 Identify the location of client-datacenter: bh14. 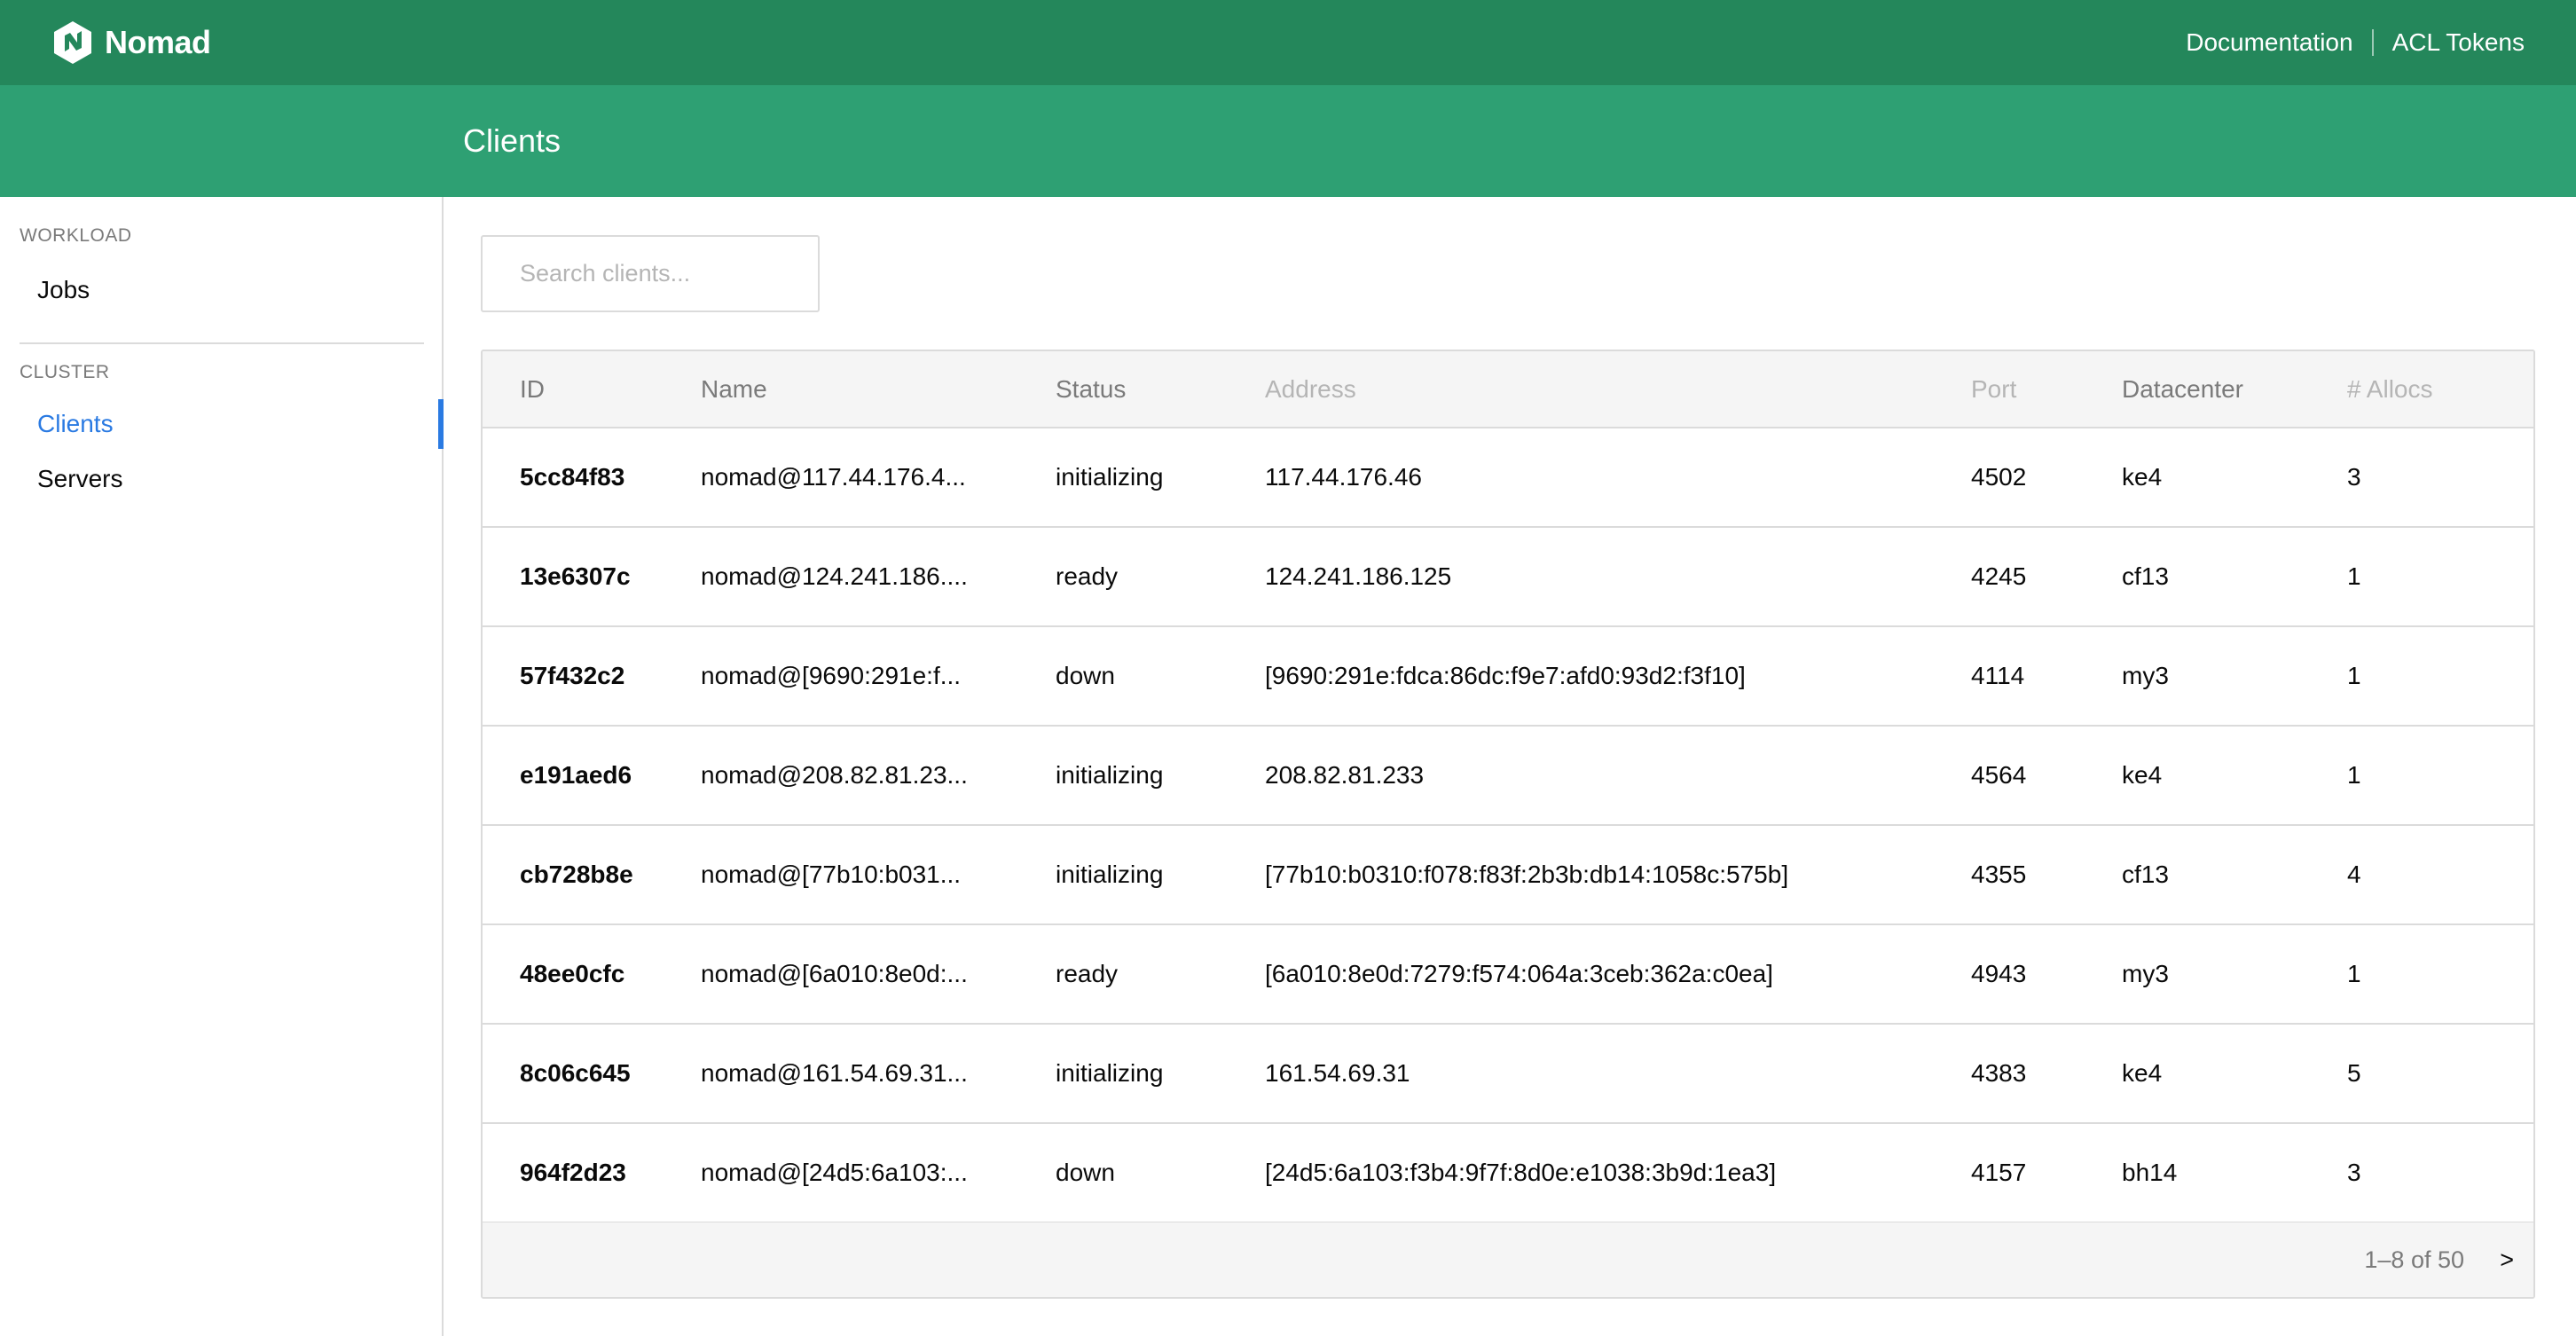
(2234, 1173).